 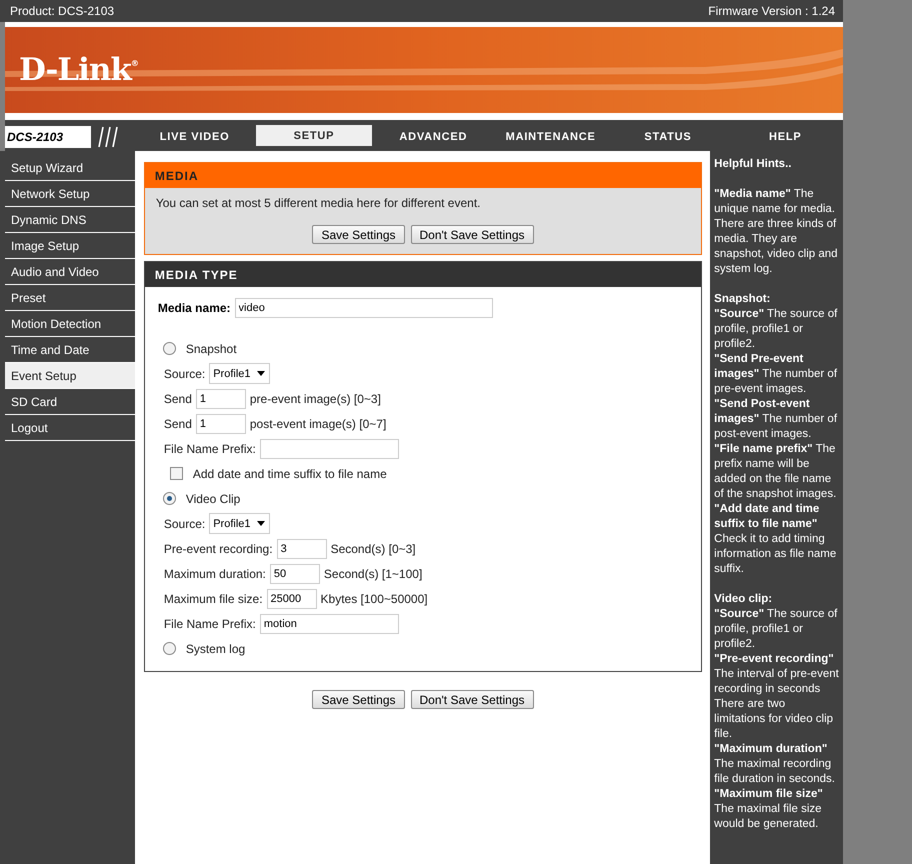 What do you see at coordinates (213, 599) in the screenshot?
I see `field-label: Maximum file size:` at bounding box center [213, 599].